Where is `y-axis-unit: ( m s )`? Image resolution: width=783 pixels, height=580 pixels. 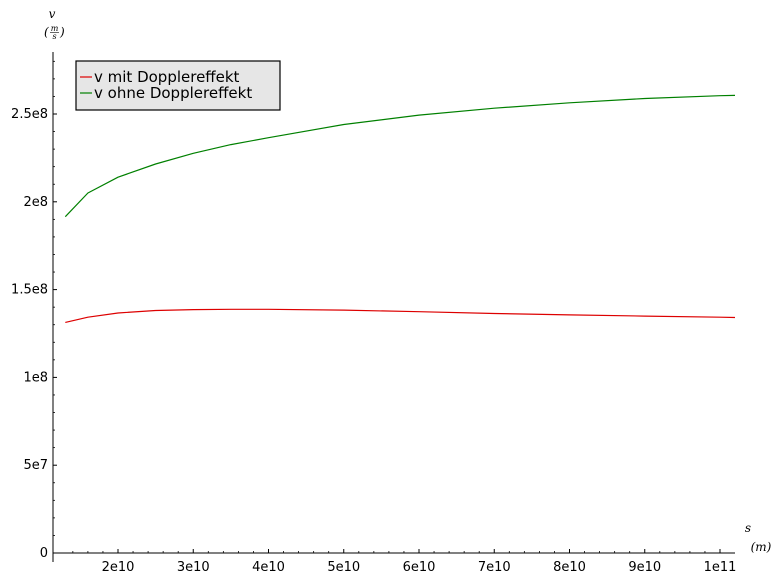
y-axis-unit: ( m s ) is located at coordinates (54, 32).